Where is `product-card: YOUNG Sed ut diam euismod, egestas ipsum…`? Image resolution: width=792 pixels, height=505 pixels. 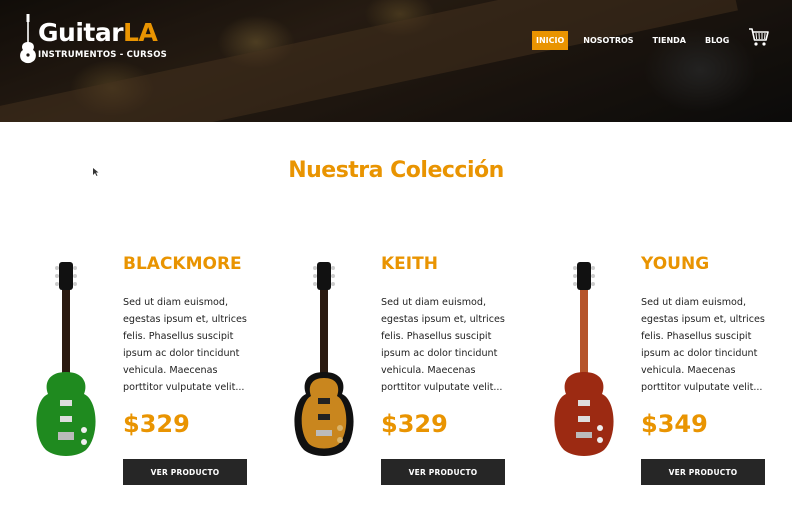
product-card: YOUNG Sed ut diam euismod, egestas ipsum… is located at coordinates (670, 370).